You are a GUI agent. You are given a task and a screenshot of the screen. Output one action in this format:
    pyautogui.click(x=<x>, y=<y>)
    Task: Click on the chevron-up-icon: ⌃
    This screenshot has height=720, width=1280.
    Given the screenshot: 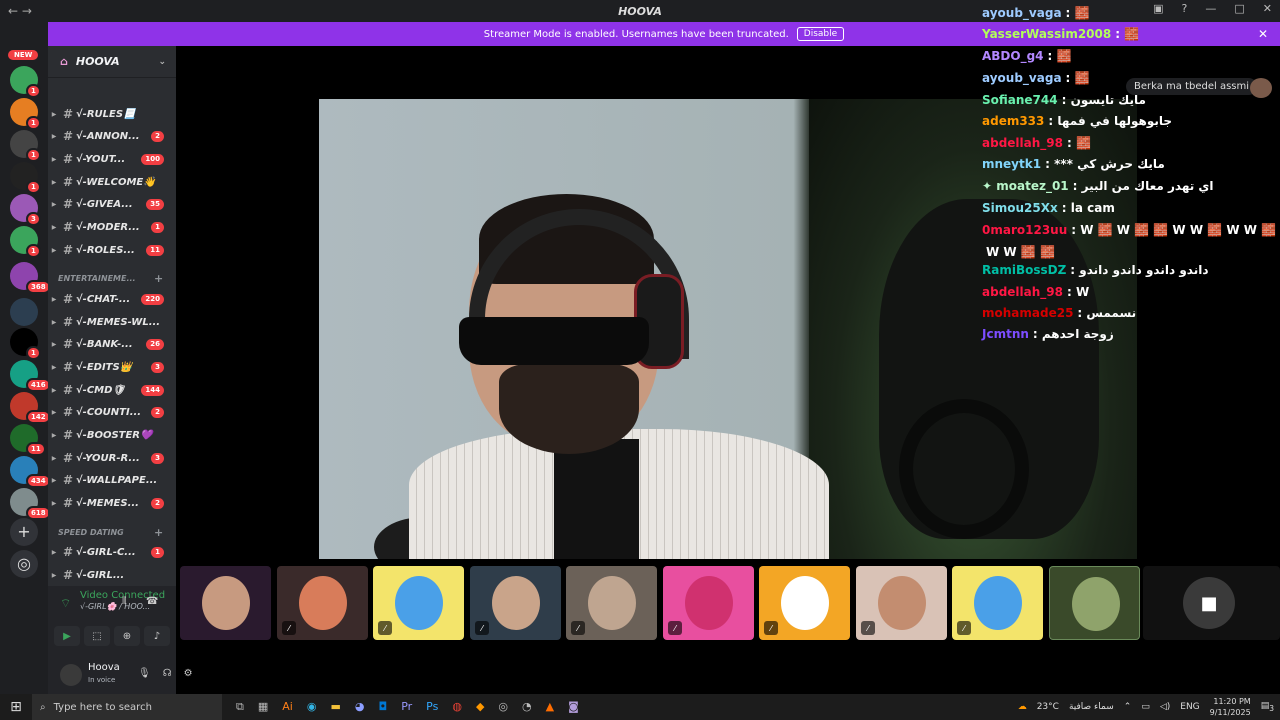 What is the action you would take?
    pyautogui.click(x=1128, y=707)
    